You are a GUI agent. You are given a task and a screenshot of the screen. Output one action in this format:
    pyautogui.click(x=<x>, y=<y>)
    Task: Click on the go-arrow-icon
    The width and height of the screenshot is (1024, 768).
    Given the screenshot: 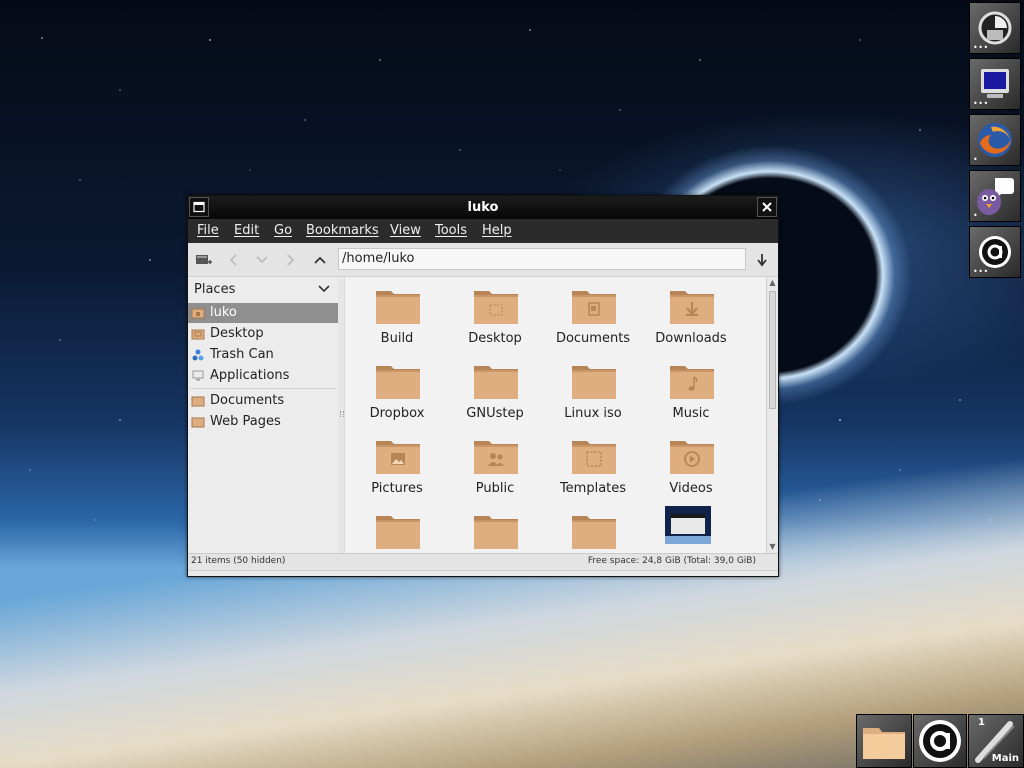 What is the action you would take?
    pyautogui.click(x=762, y=260)
    